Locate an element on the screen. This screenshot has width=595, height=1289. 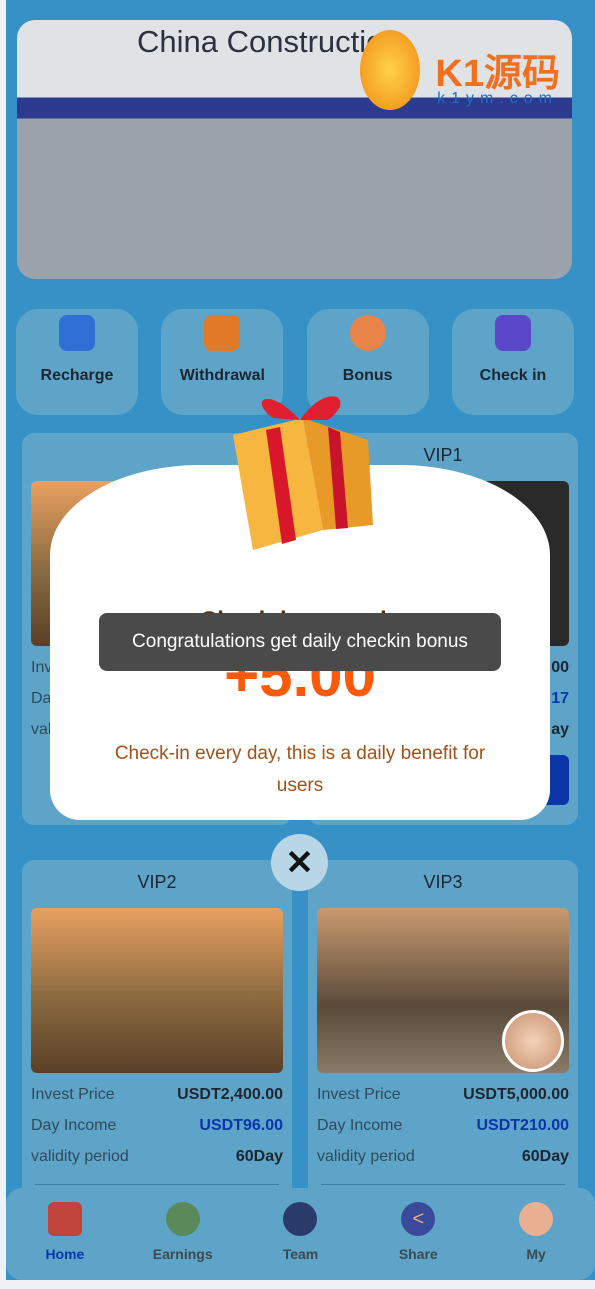
recharge-icon is located at coordinates (77, 333).